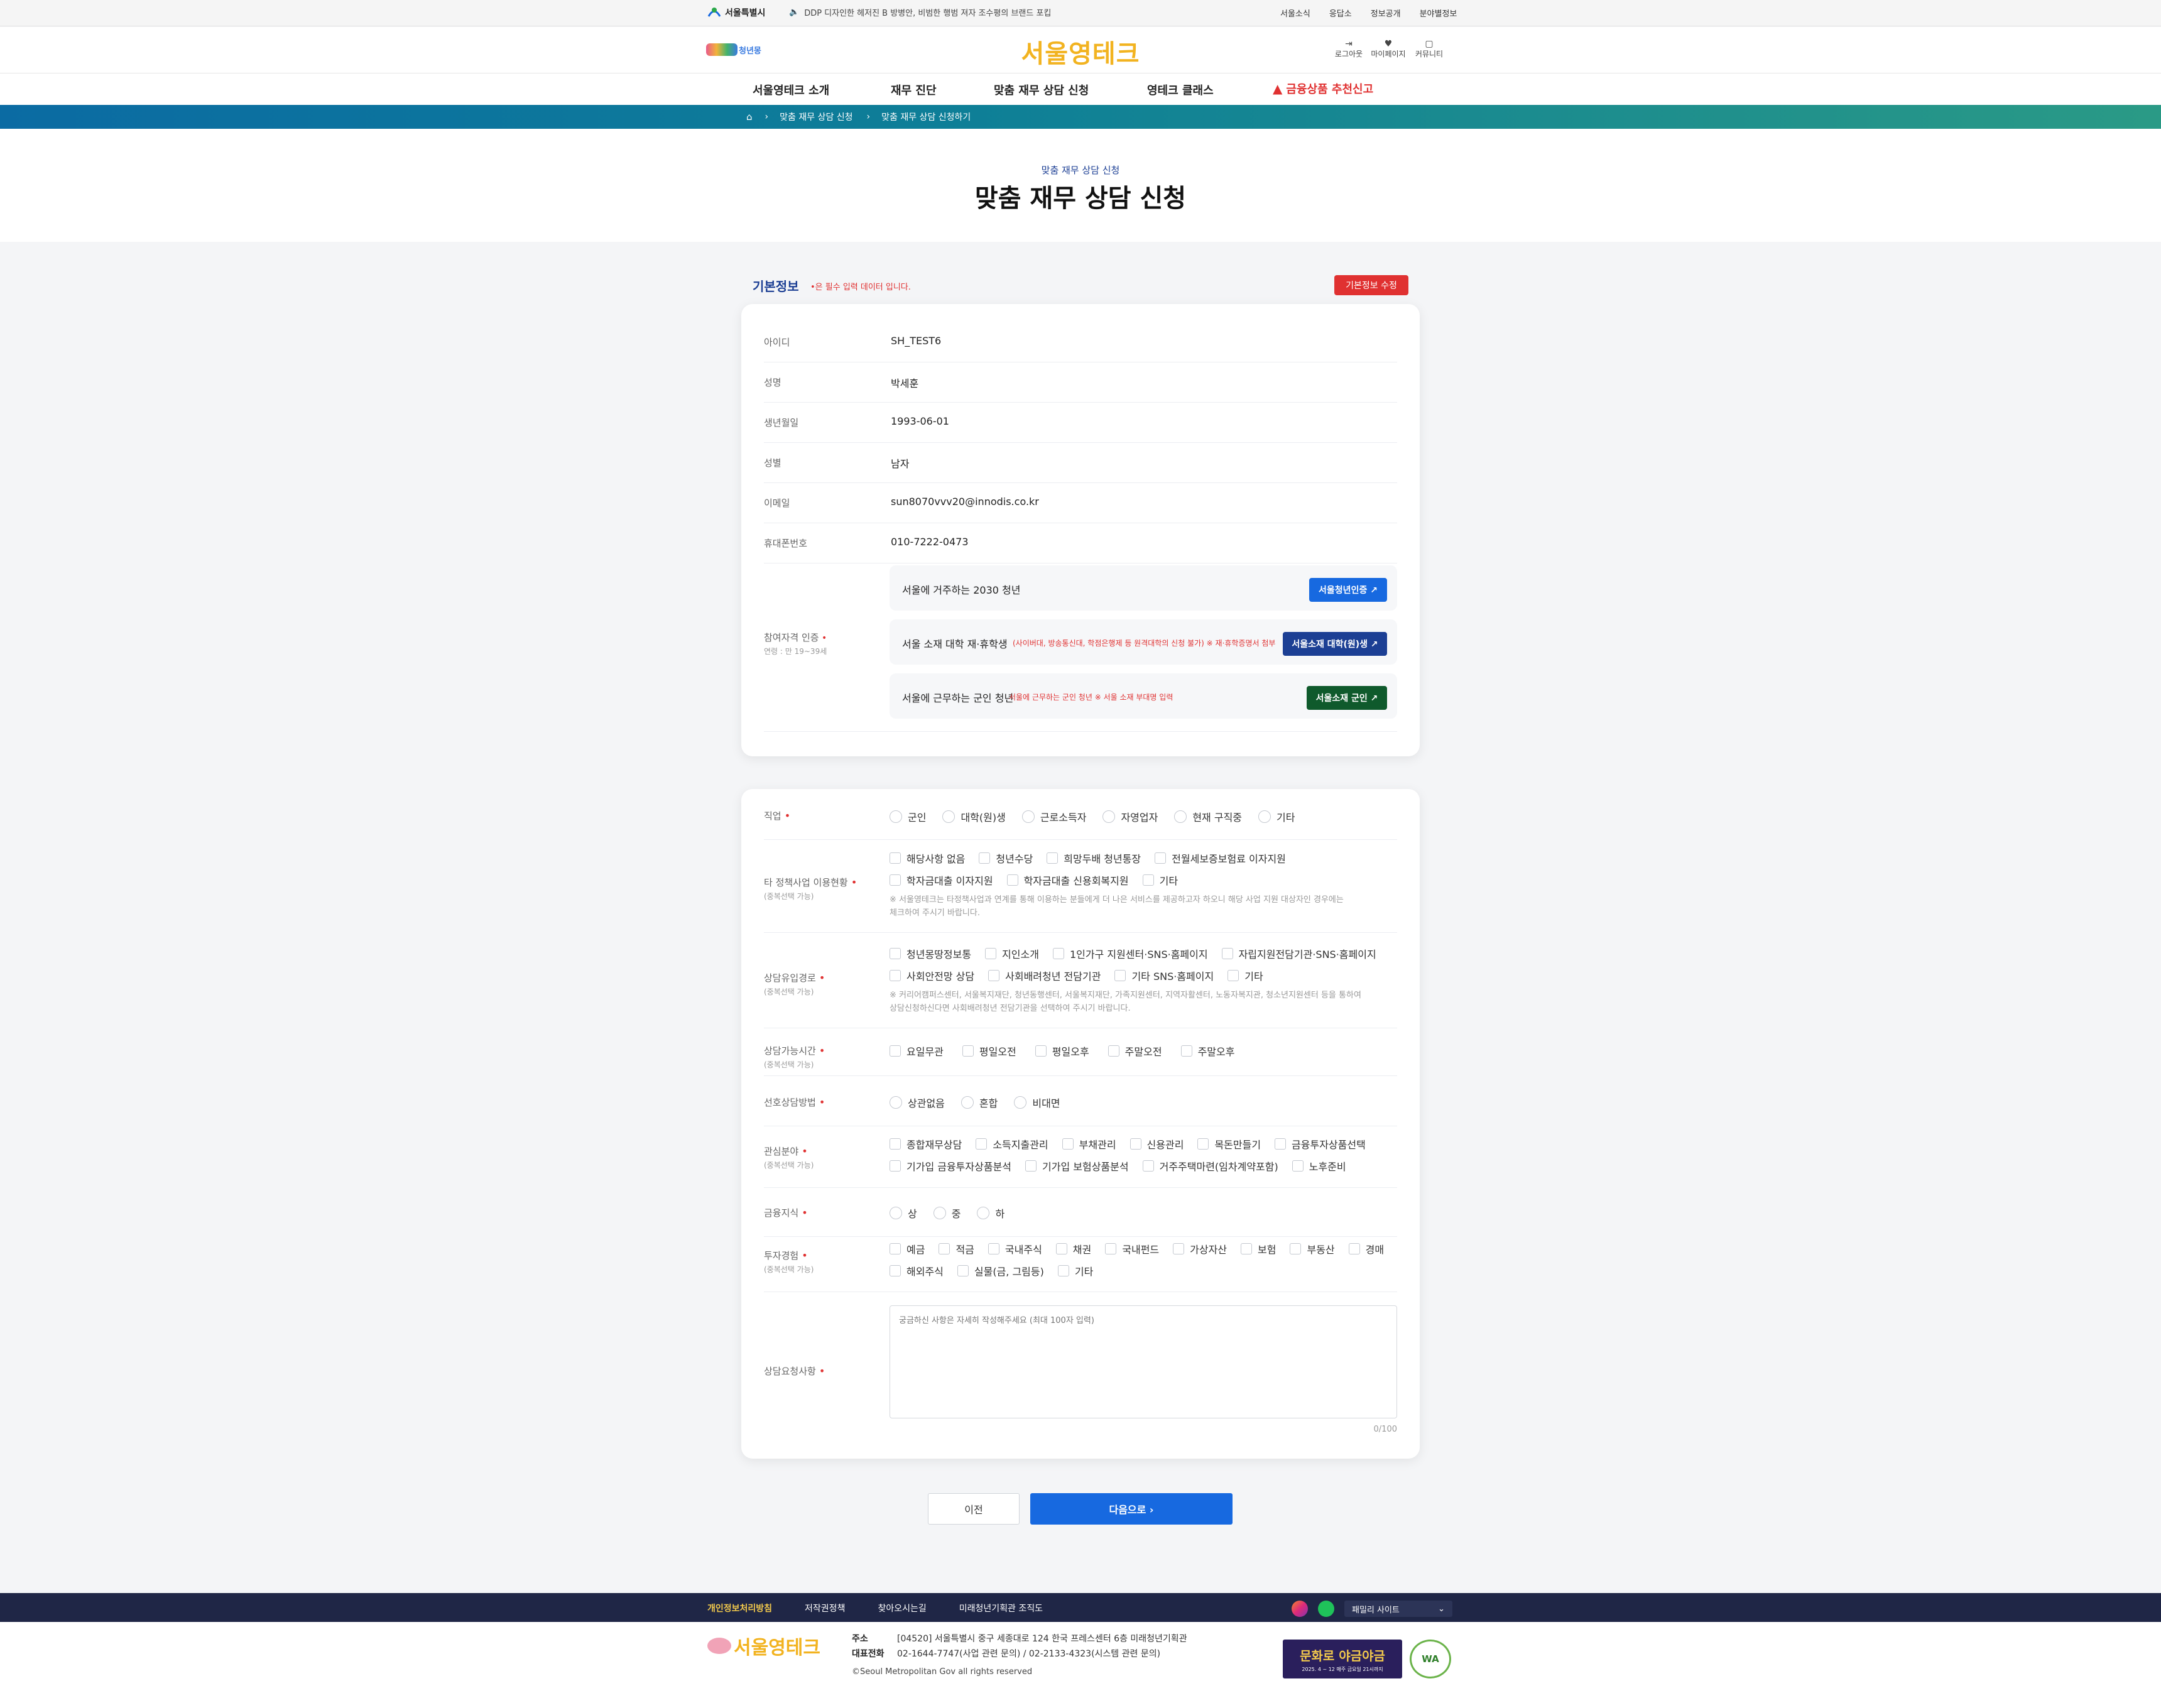 The width and height of the screenshot is (2161, 1708). Describe the element at coordinates (917, 1102) in the screenshot. I see `method-radio: 상관없음` at that location.